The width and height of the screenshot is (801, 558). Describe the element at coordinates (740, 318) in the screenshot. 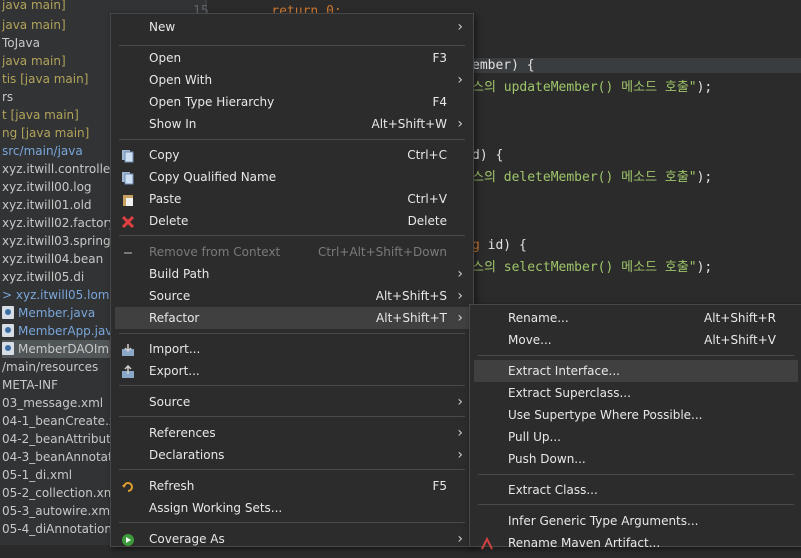

I see `menu-item-shortcut: Alt+Shift+R` at that location.